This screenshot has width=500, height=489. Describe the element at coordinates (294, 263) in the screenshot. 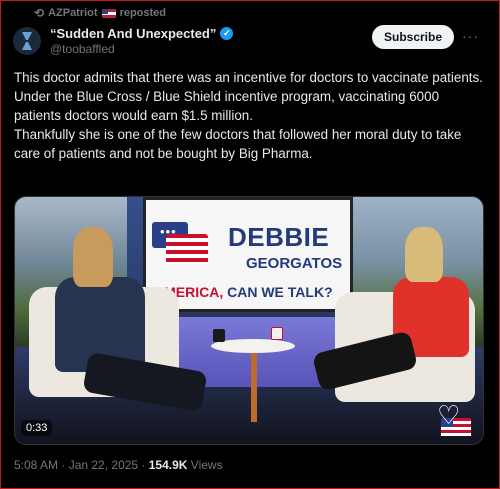

I see `screen-title-2: GEORGATOS` at that location.